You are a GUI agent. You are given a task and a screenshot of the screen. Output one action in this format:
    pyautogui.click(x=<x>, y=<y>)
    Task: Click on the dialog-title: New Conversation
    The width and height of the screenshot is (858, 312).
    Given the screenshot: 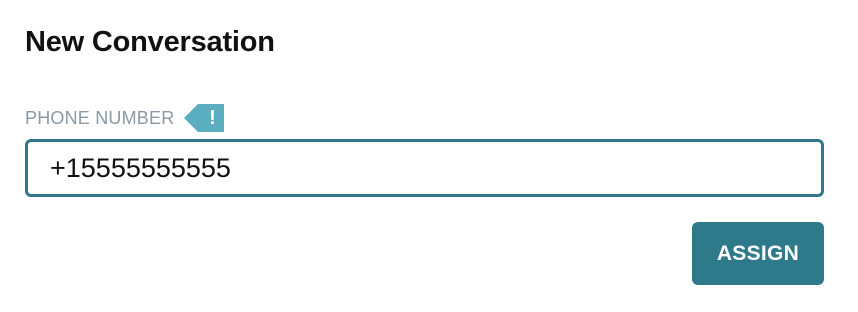 What is the action you would take?
    pyautogui.click(x=150, y=42)
    